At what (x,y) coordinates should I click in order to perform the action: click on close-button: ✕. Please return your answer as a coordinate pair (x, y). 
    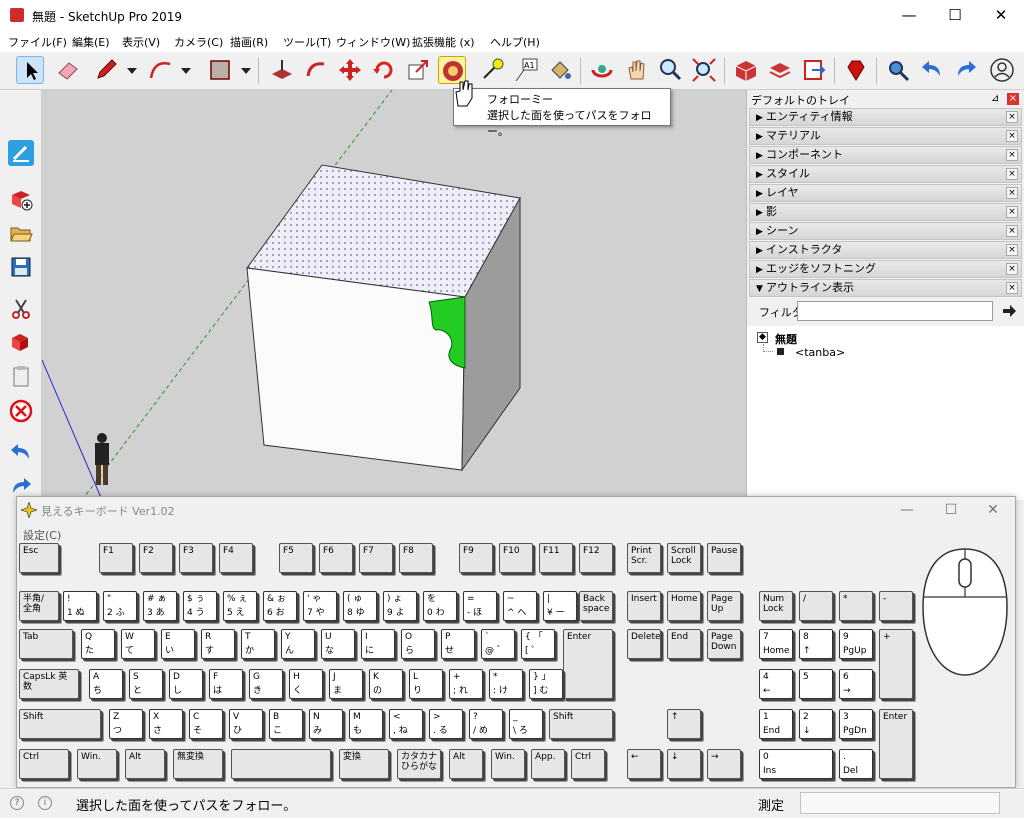
    Looking at the image, I should click on (1001, 15).